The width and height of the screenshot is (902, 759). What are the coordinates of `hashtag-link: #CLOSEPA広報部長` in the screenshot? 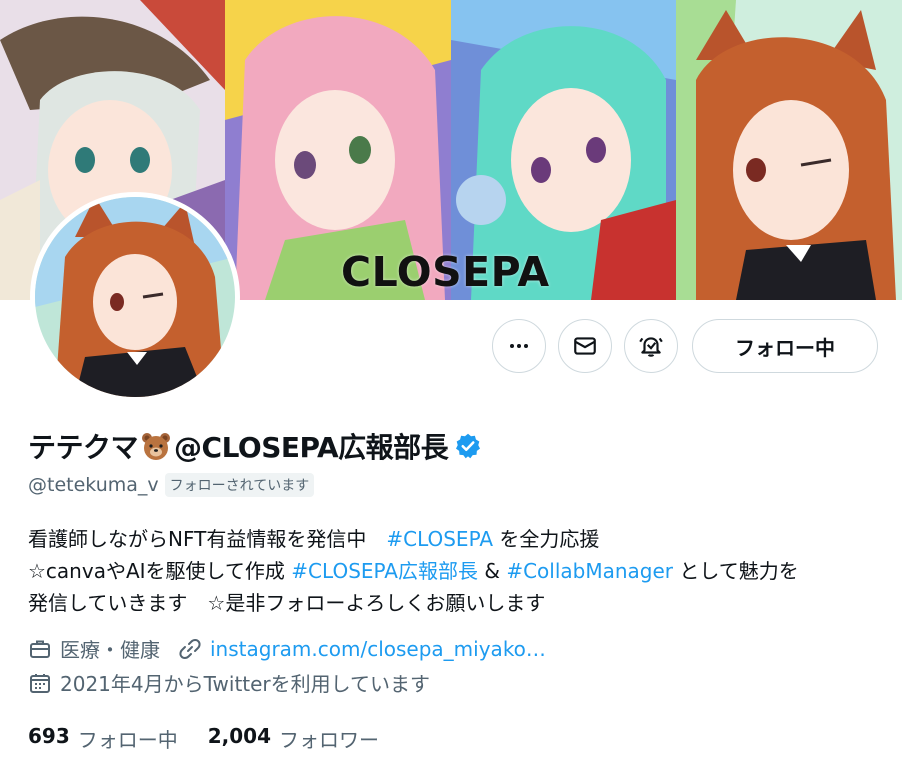 It's located at (384, 571).